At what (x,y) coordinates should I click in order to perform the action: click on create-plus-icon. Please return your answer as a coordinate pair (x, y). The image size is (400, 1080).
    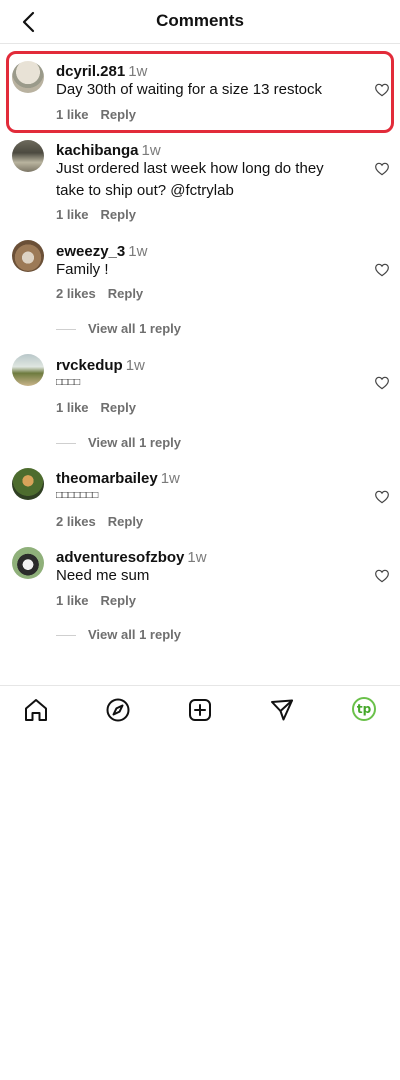
    Looking at the image, I should click on (200, 710).